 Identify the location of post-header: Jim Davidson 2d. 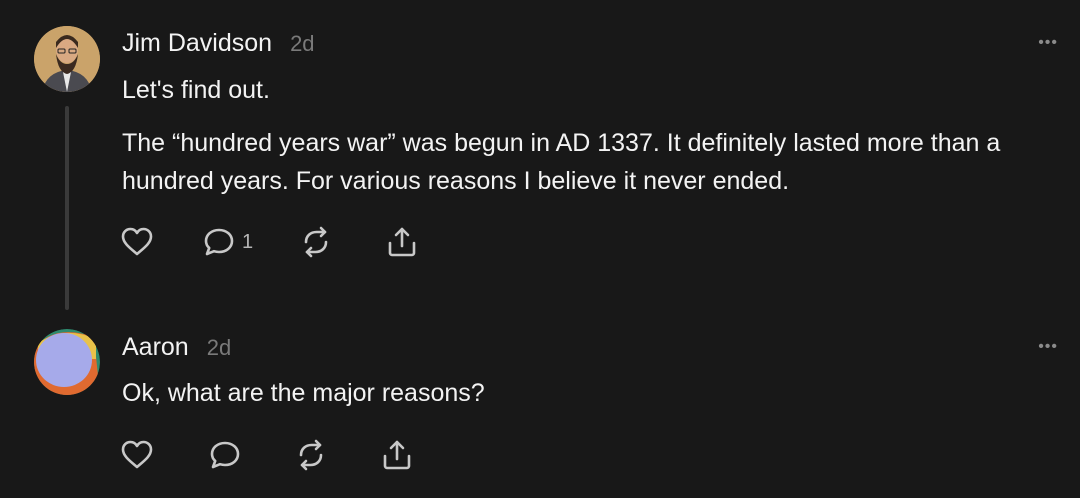
(218, 43).